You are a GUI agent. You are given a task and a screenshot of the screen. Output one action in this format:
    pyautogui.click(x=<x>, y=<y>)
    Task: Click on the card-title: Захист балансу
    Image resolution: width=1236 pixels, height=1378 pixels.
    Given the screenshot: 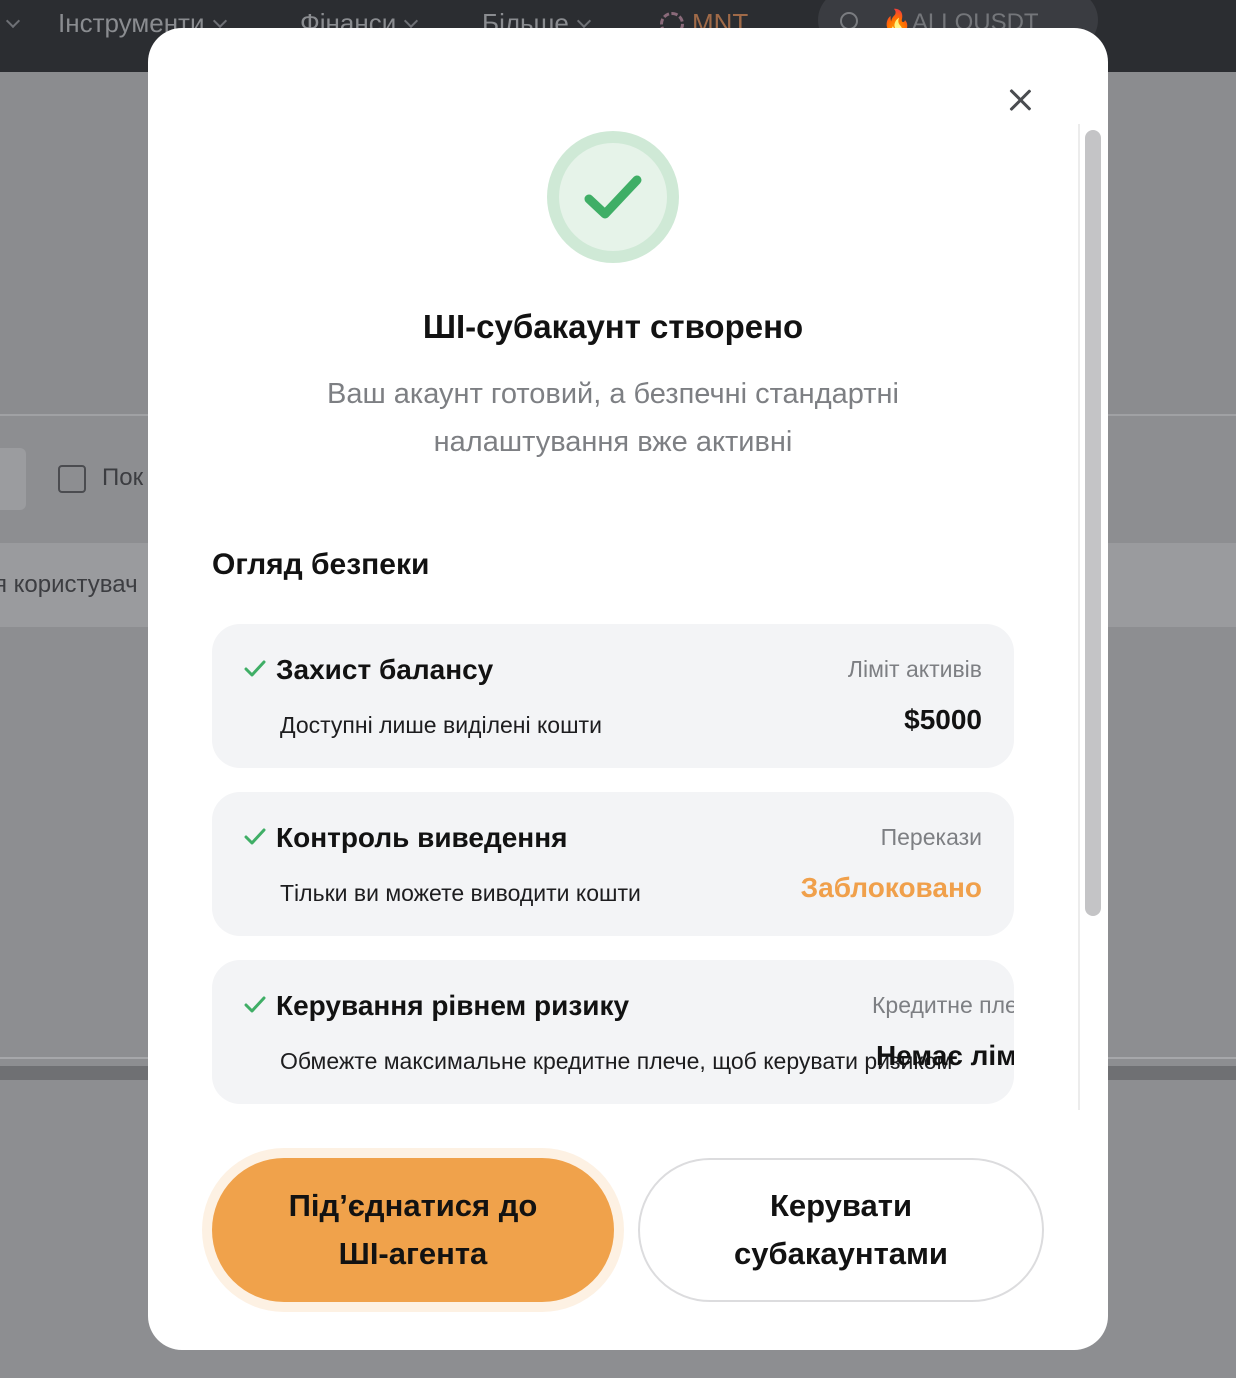 What is the action you would take?
    pyautogui.click(x=385, y=669)
    